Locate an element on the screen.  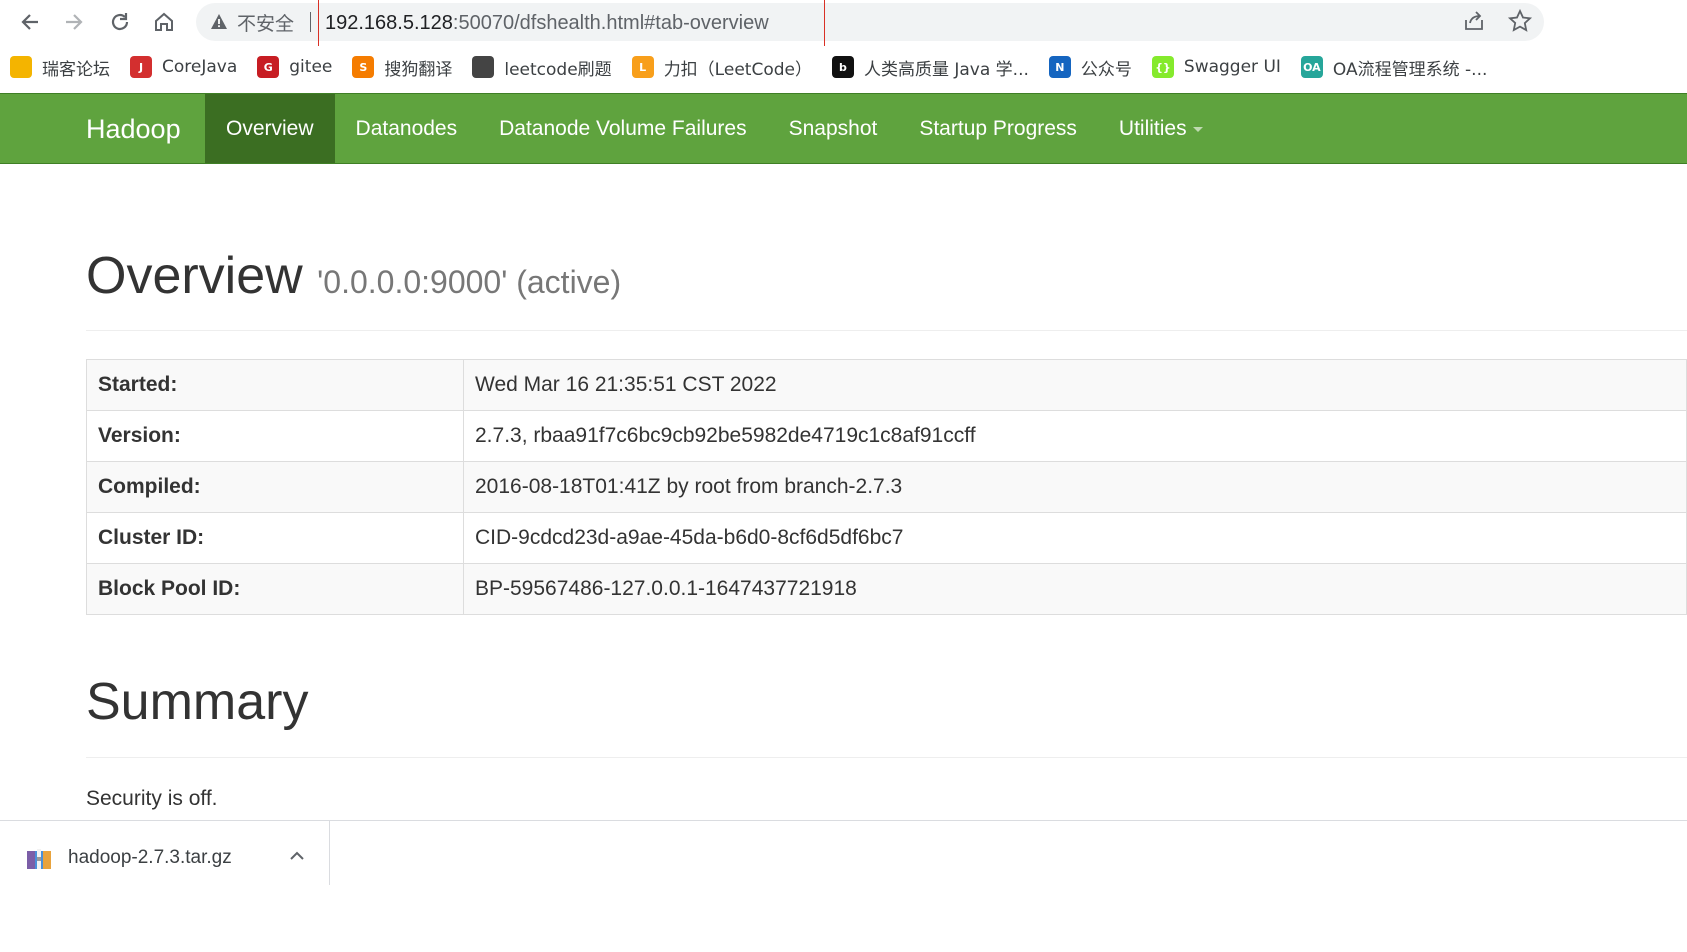
address-separator is located at coordinates (310, 22).